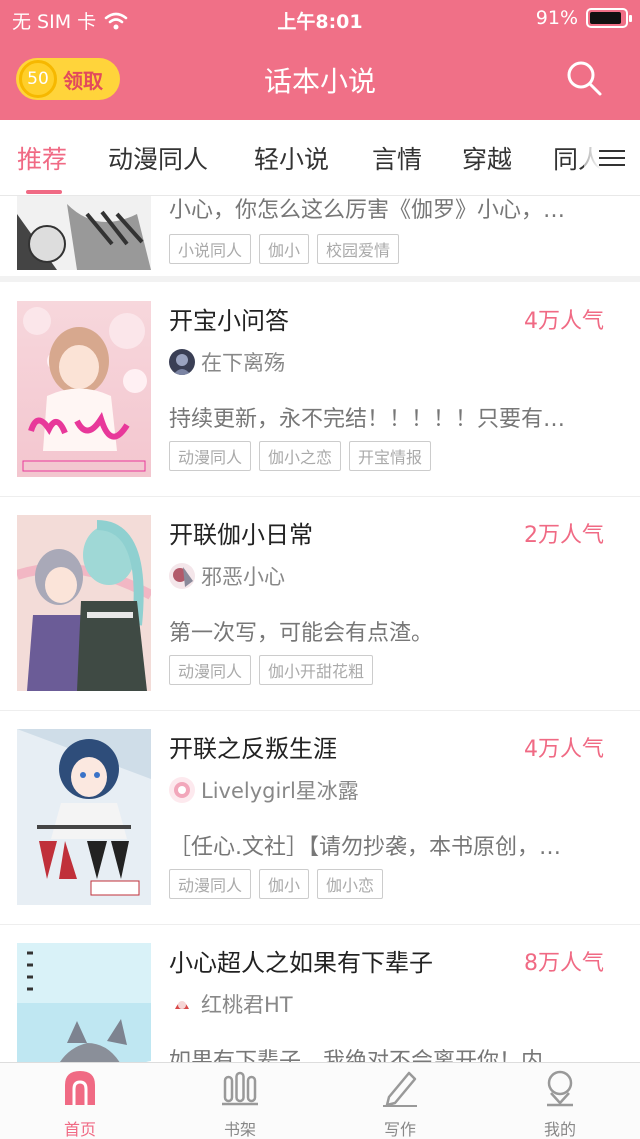 The width and height of the screenshot is (640, 1139). I want to click on nav-profile: 我的, so click(560, 1104).